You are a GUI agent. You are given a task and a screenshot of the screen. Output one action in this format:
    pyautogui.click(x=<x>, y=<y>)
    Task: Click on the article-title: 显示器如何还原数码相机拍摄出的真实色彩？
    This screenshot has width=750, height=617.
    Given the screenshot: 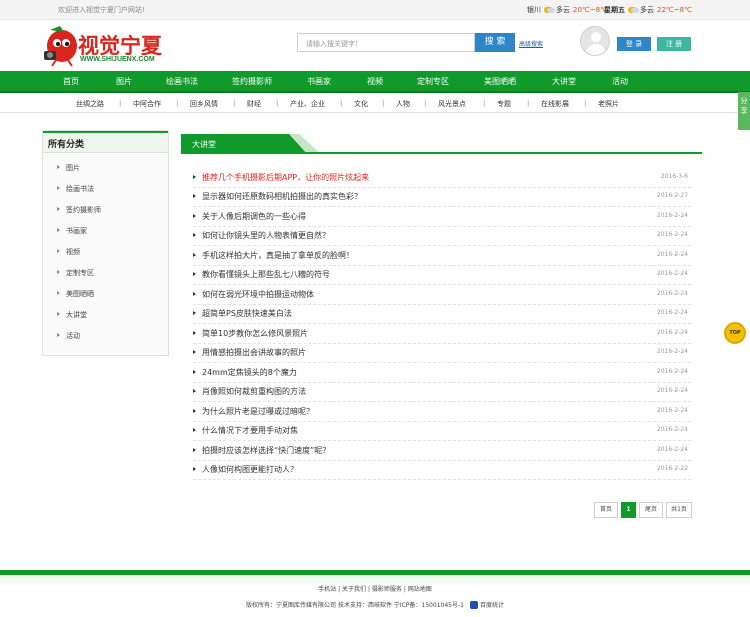 What is the action you would take?
    pyautogui.click(x=282, y=196)
    